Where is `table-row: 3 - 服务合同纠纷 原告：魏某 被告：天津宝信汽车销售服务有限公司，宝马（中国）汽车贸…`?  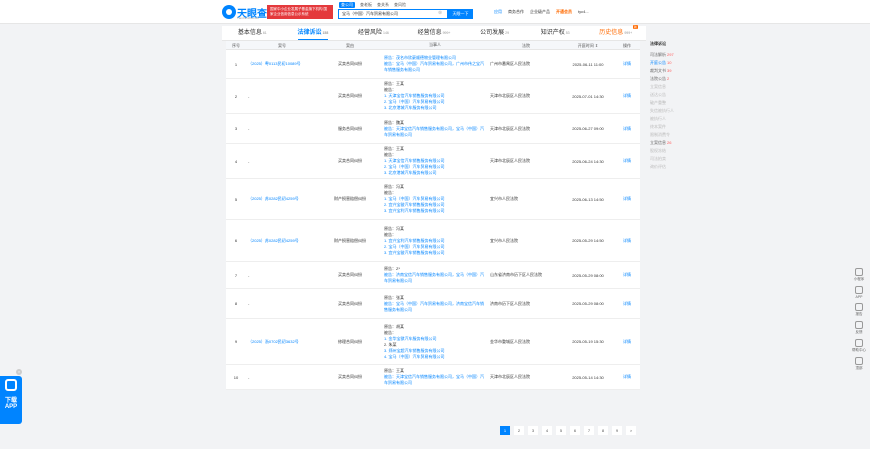
table-row: 3 - 服务合同纠纷 原告：魏某 被告：天津宝信汽车销售服务有限公司，宝马（中国）汽车贸… is located at coordinates (433, 129).